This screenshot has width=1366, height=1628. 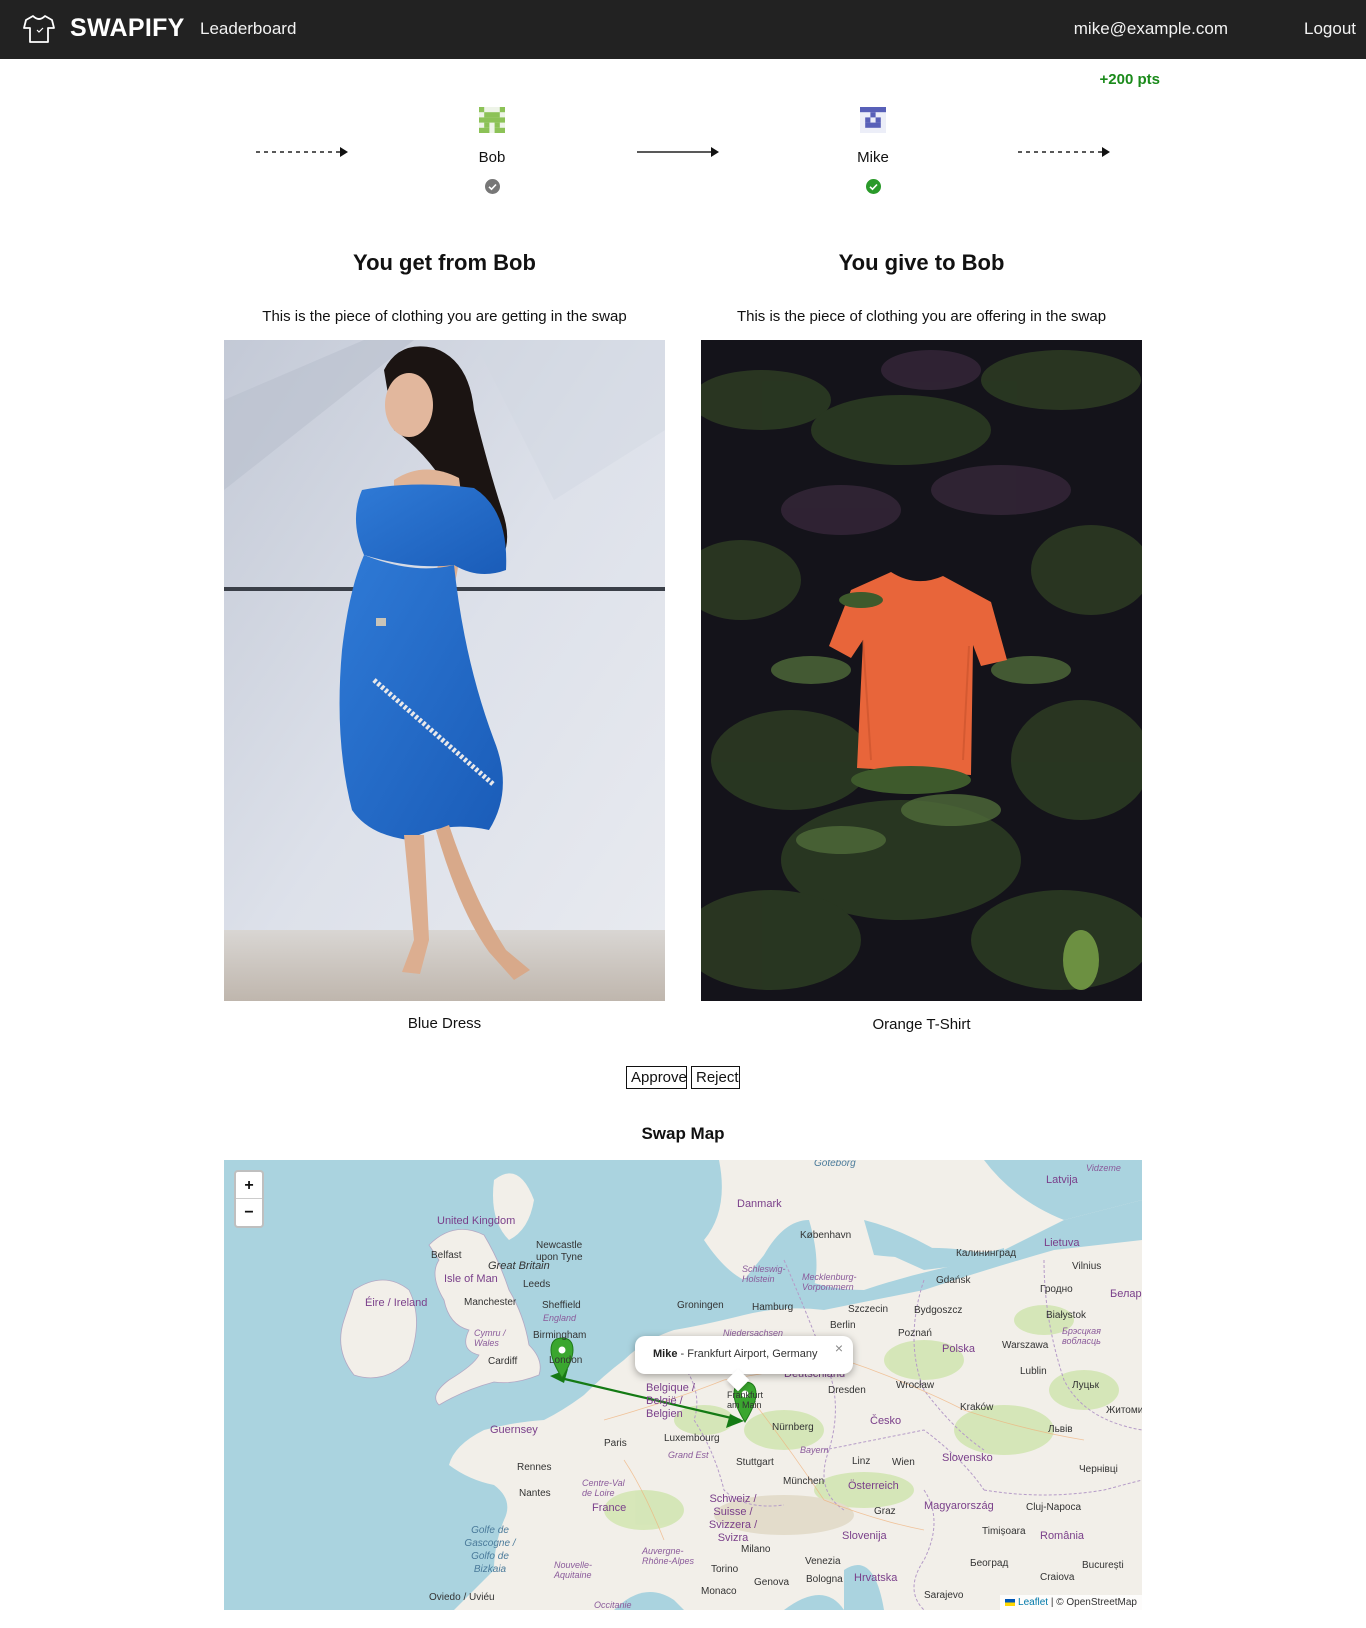 What do you see at coordinates (1151, 29) in the screenshot?
I see `user-email-link: mike@example.com` at bounding box center [1151, 29].